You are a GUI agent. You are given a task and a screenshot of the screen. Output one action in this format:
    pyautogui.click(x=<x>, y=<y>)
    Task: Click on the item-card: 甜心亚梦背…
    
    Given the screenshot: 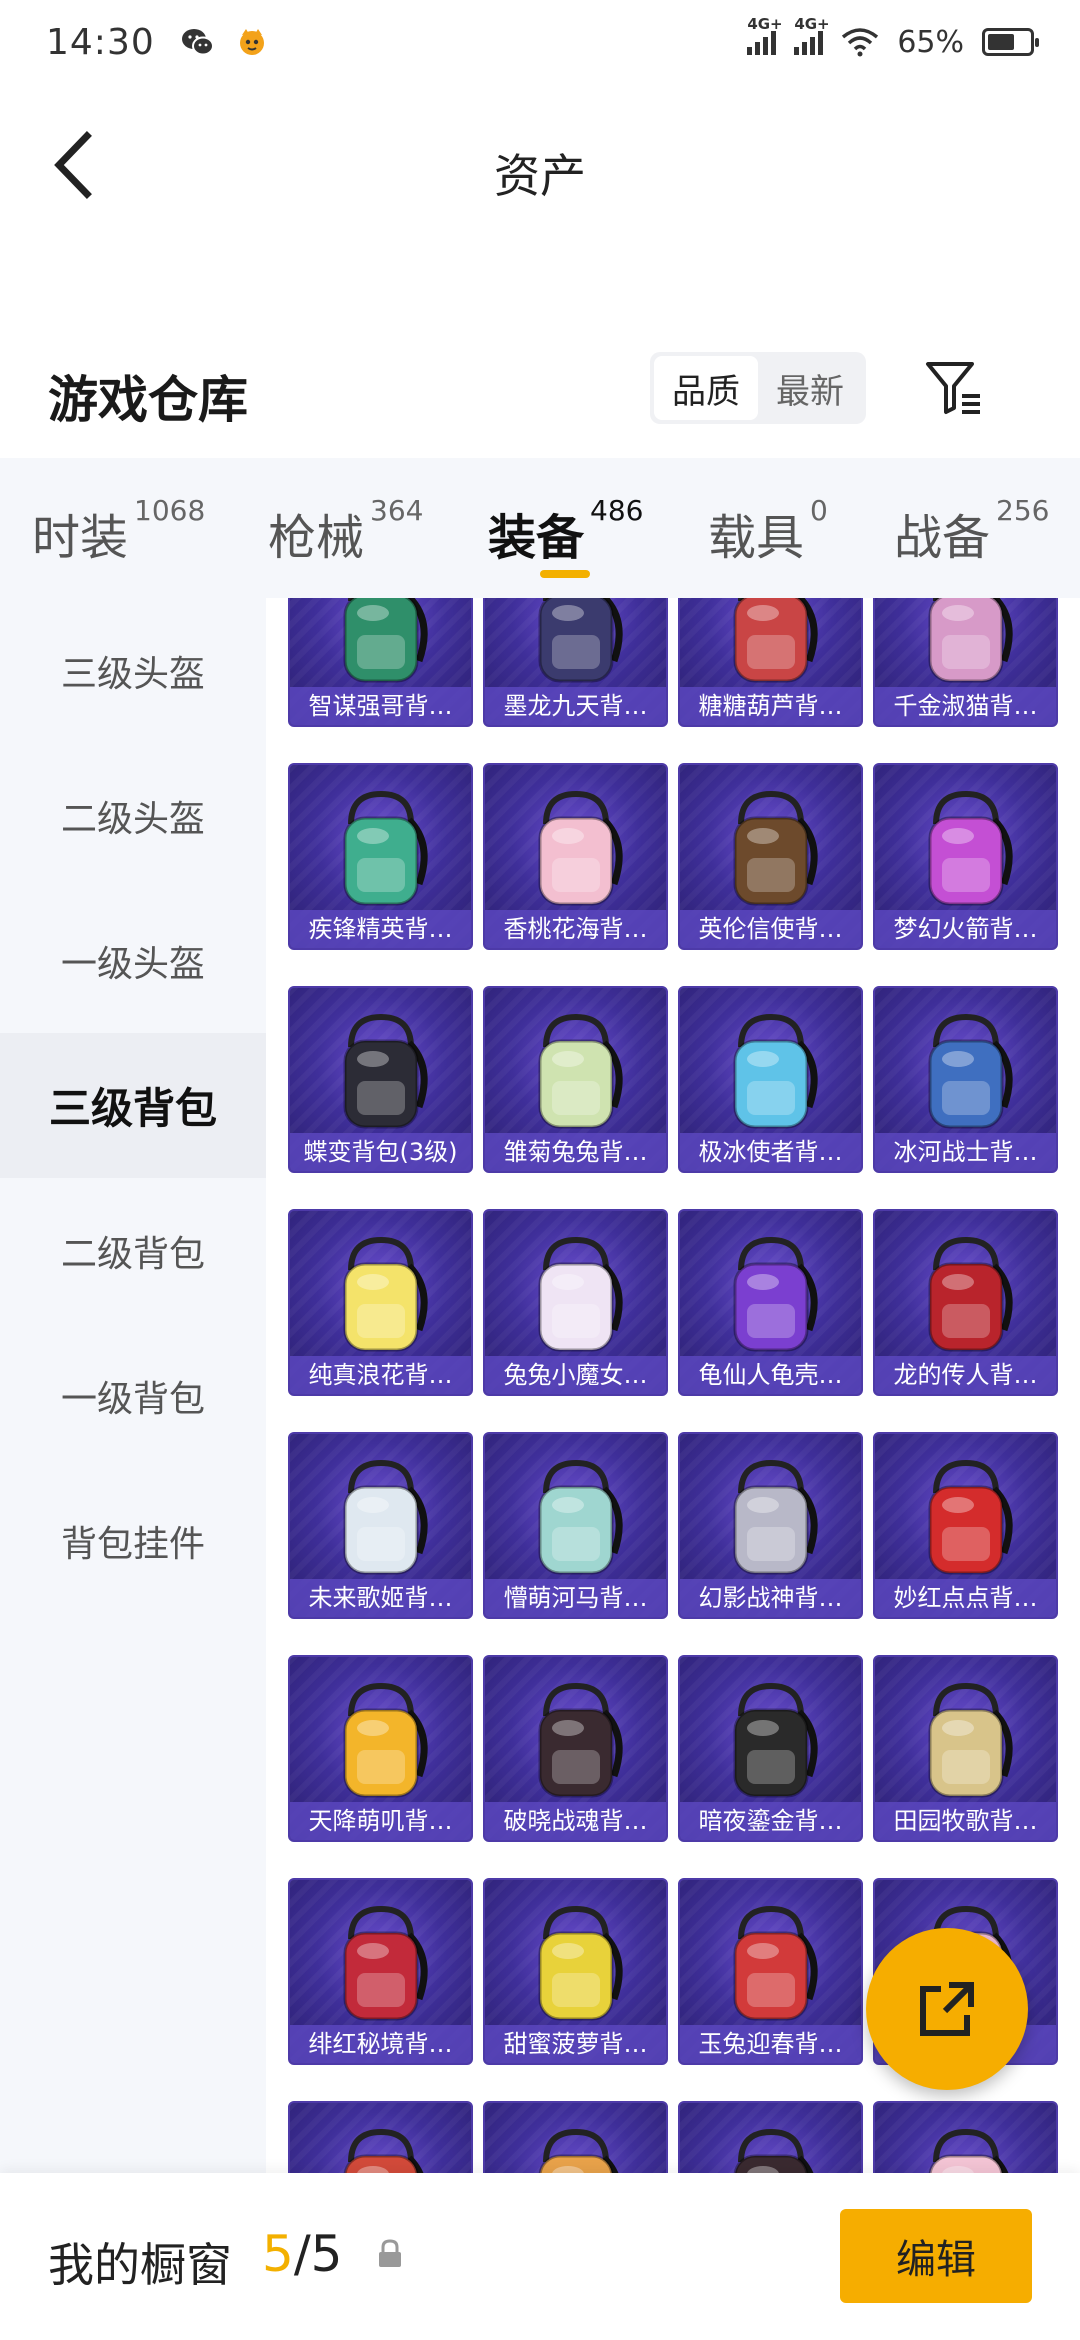 What is the action you would take?
    pyautogui.click(x=770, y=2137)
    